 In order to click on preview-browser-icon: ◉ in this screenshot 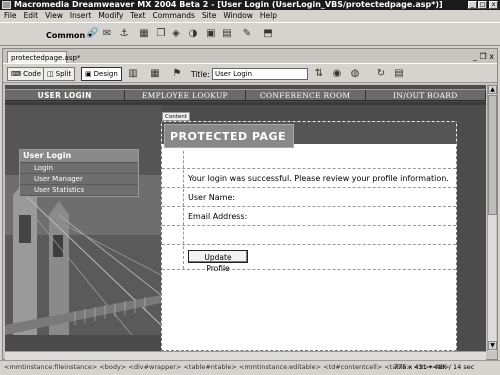, I will do `click(337, 74)`.